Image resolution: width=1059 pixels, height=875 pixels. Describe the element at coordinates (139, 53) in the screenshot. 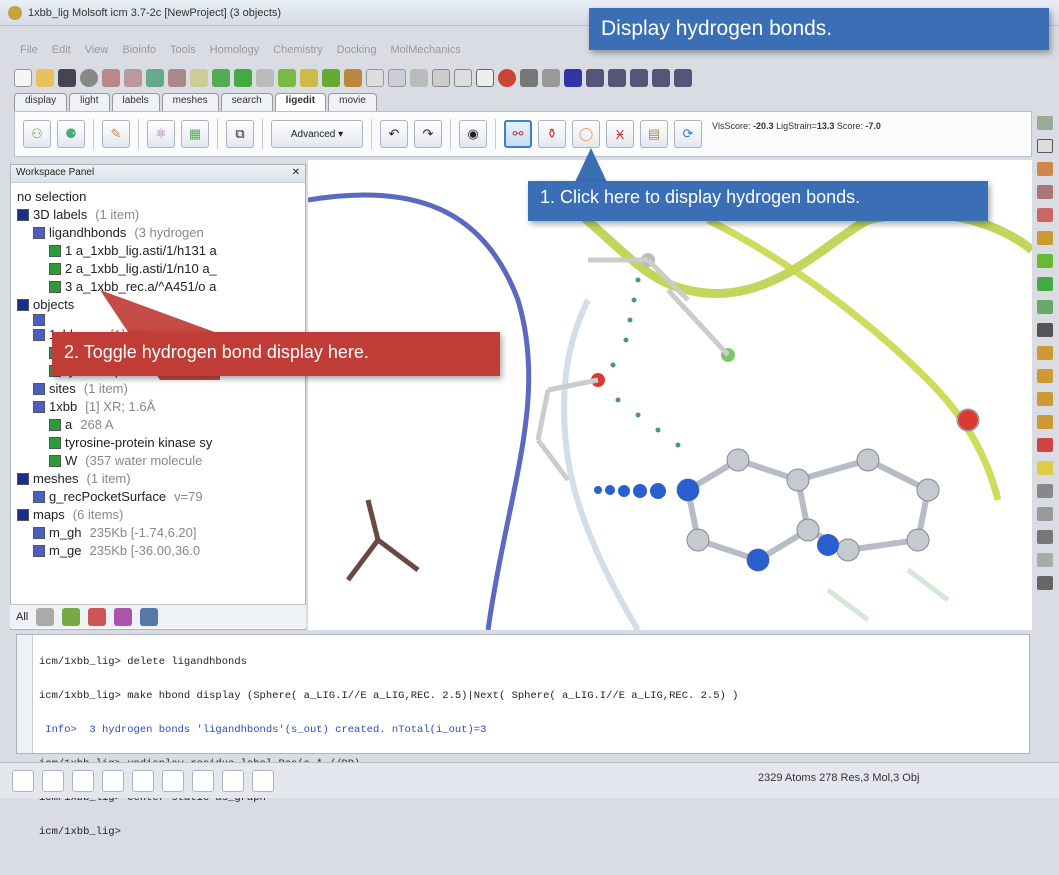

I see `menu-bioinfo: Bioinfo` at that location.